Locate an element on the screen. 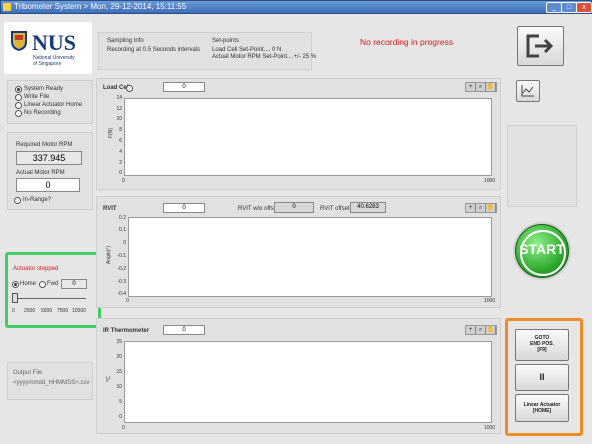  output-file-value: <yyyymmdd_HHMMSS>.csv is located at coordinates (51, 383).